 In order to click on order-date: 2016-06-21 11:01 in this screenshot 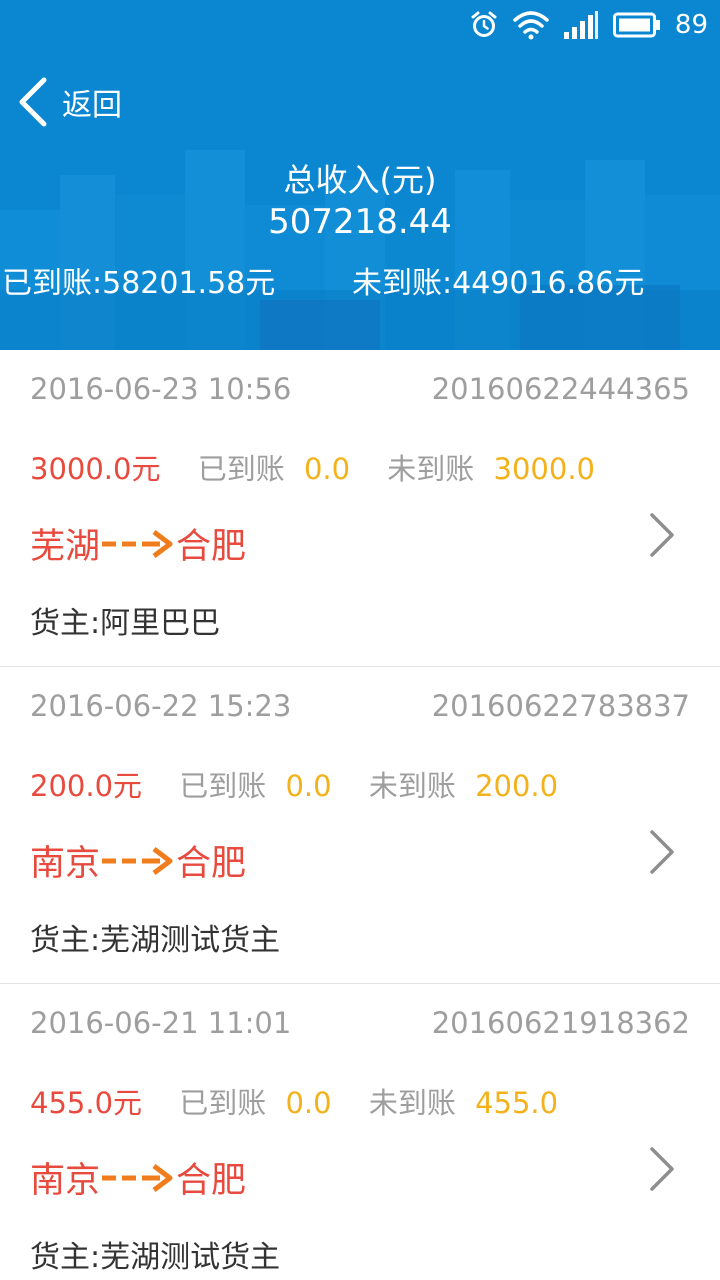, I will do `click(161, 1023)`.